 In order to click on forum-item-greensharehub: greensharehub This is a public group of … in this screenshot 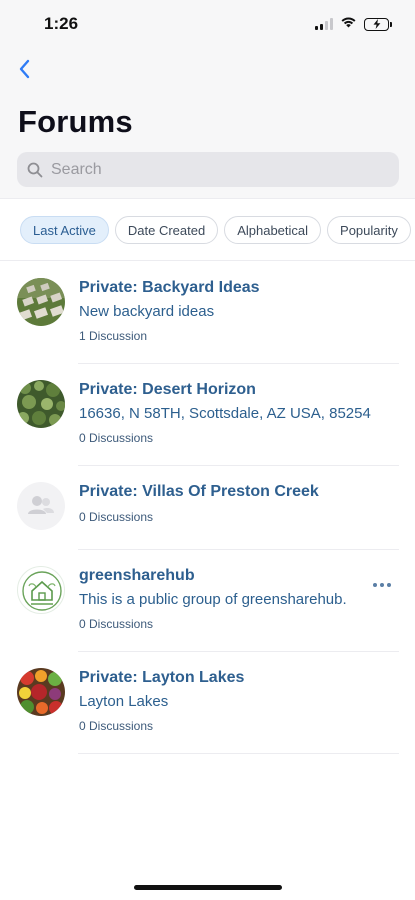, I will do `click(207, 601)`.